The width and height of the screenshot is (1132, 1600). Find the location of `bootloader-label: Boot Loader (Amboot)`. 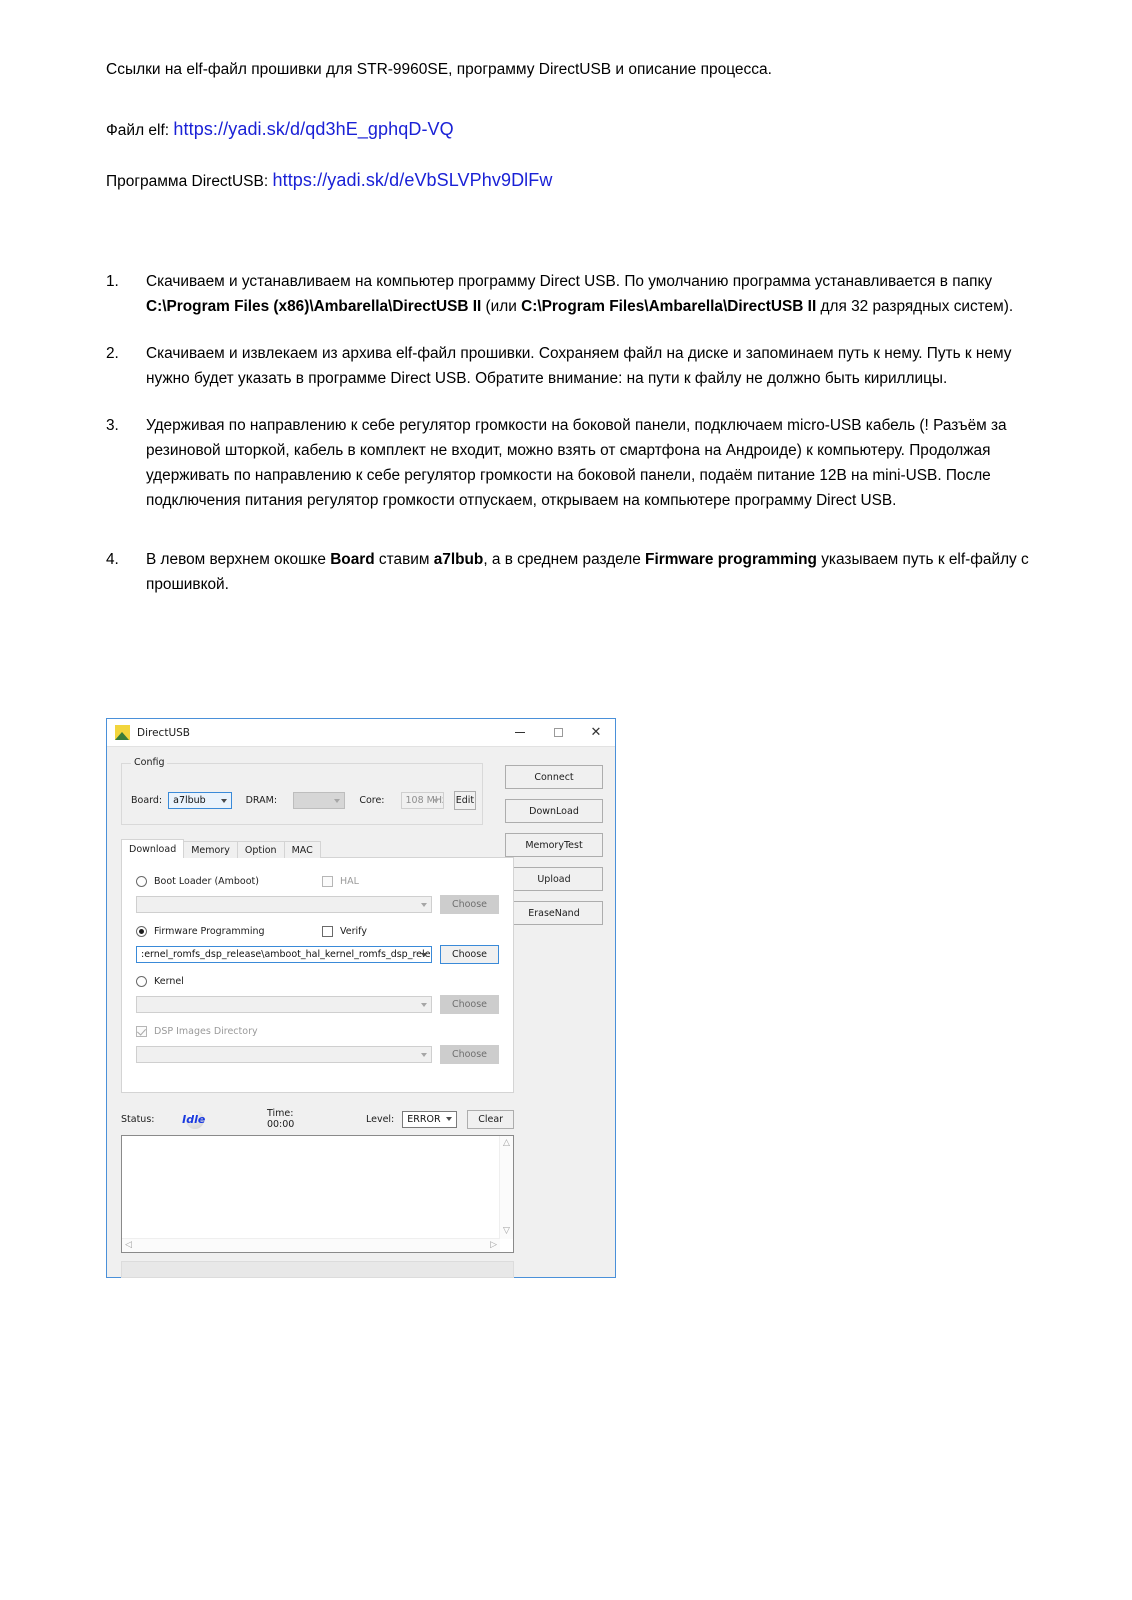

bootloader-label: Boot Loader (Amboot) is located at coordinates (206, 881).